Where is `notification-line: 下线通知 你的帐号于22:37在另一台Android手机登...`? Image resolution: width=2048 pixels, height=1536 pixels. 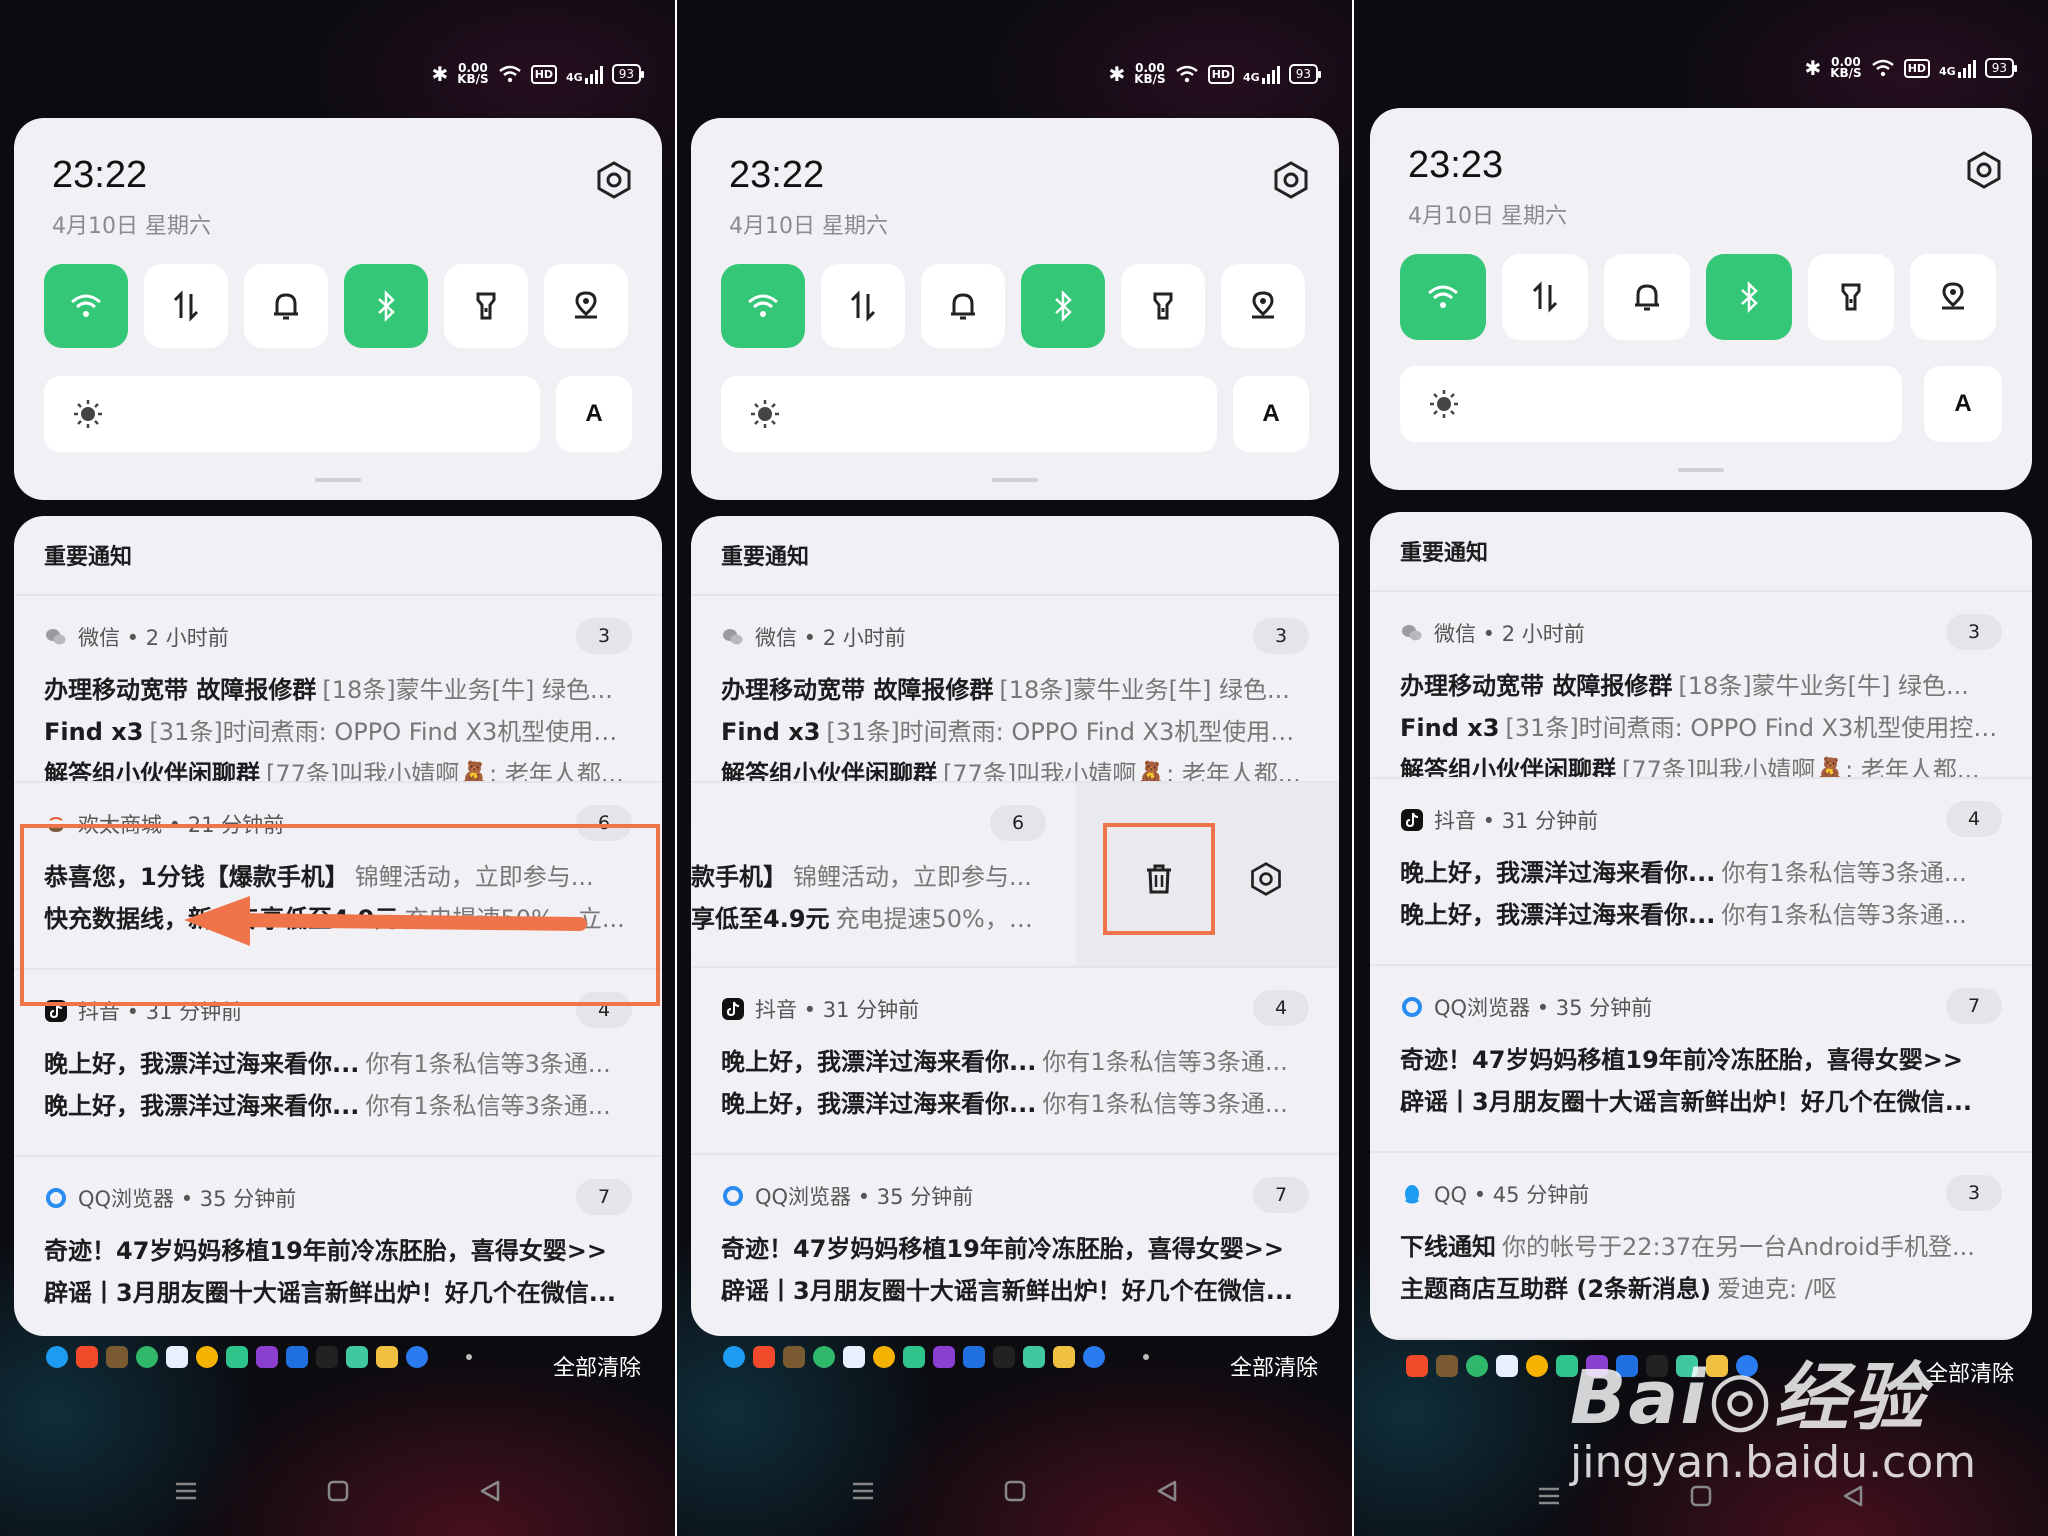
notification-line: 下线通知 你的帐号于22:37在另一台Android手机登... is located at coordinates (1687, 1247).